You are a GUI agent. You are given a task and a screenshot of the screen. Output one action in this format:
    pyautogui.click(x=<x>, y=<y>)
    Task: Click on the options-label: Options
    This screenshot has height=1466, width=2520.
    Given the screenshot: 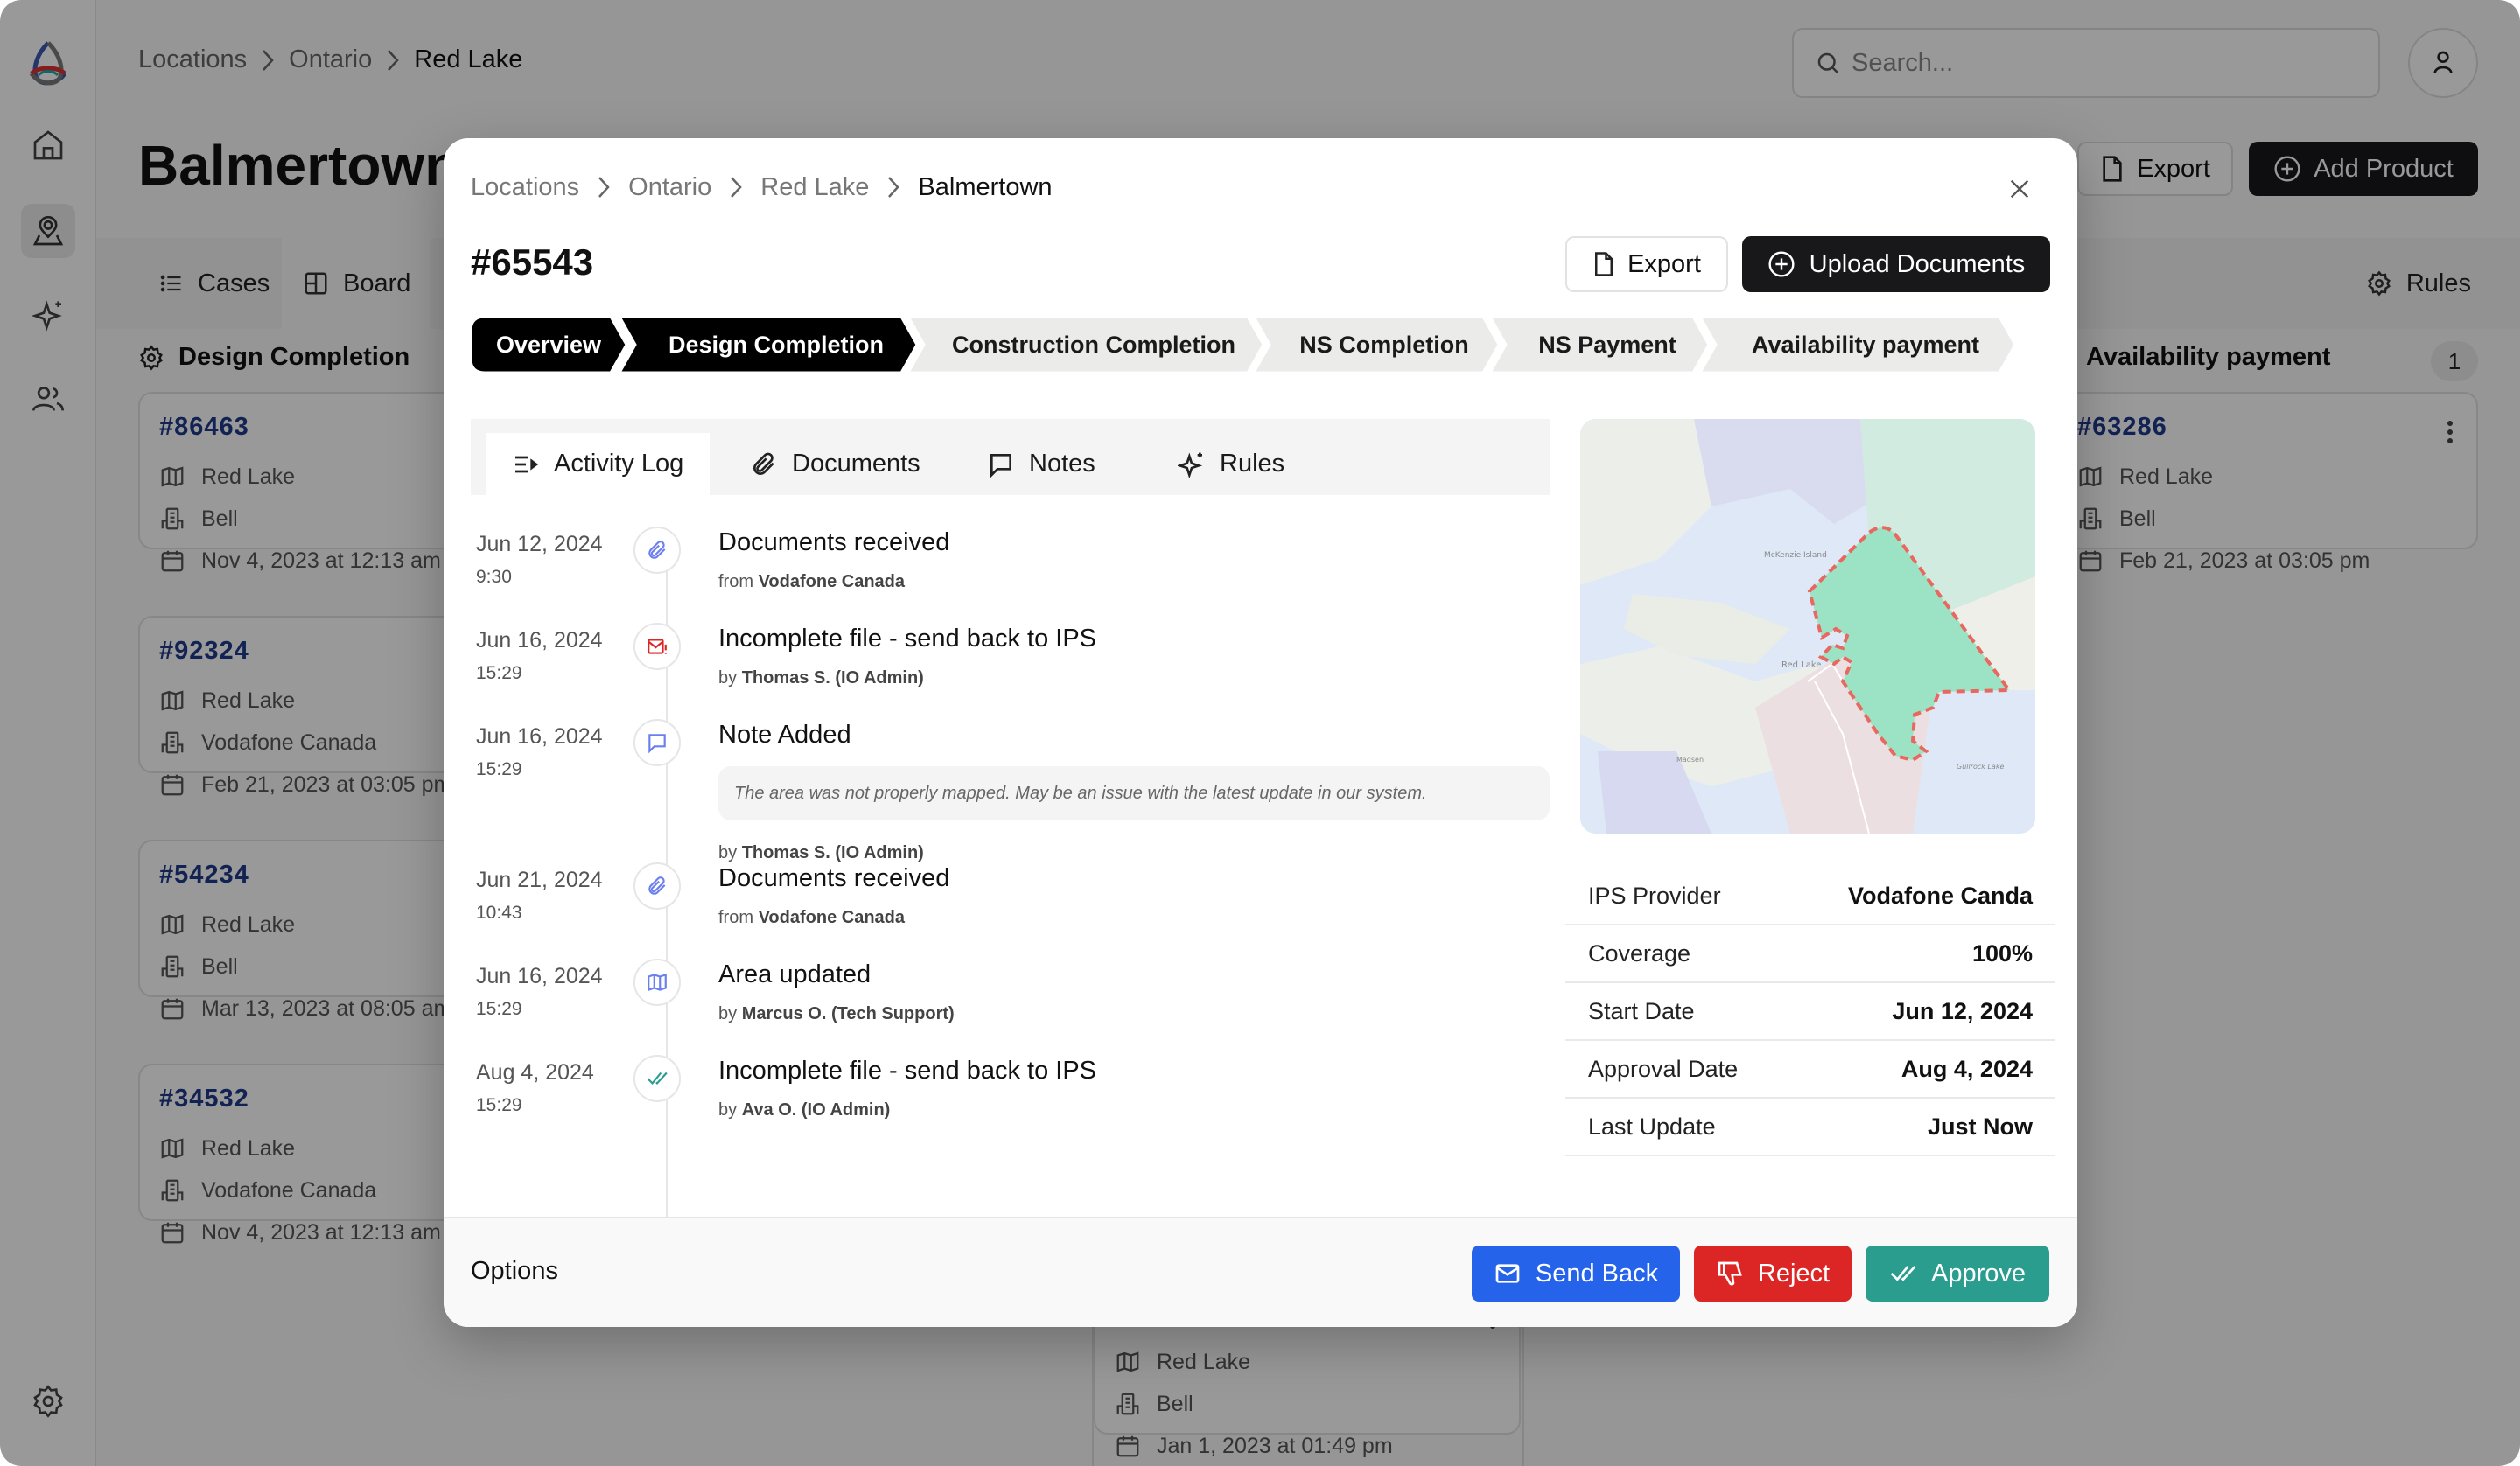 What is the action you would take?
    pyautogui.click(x=514, y=1272)
    